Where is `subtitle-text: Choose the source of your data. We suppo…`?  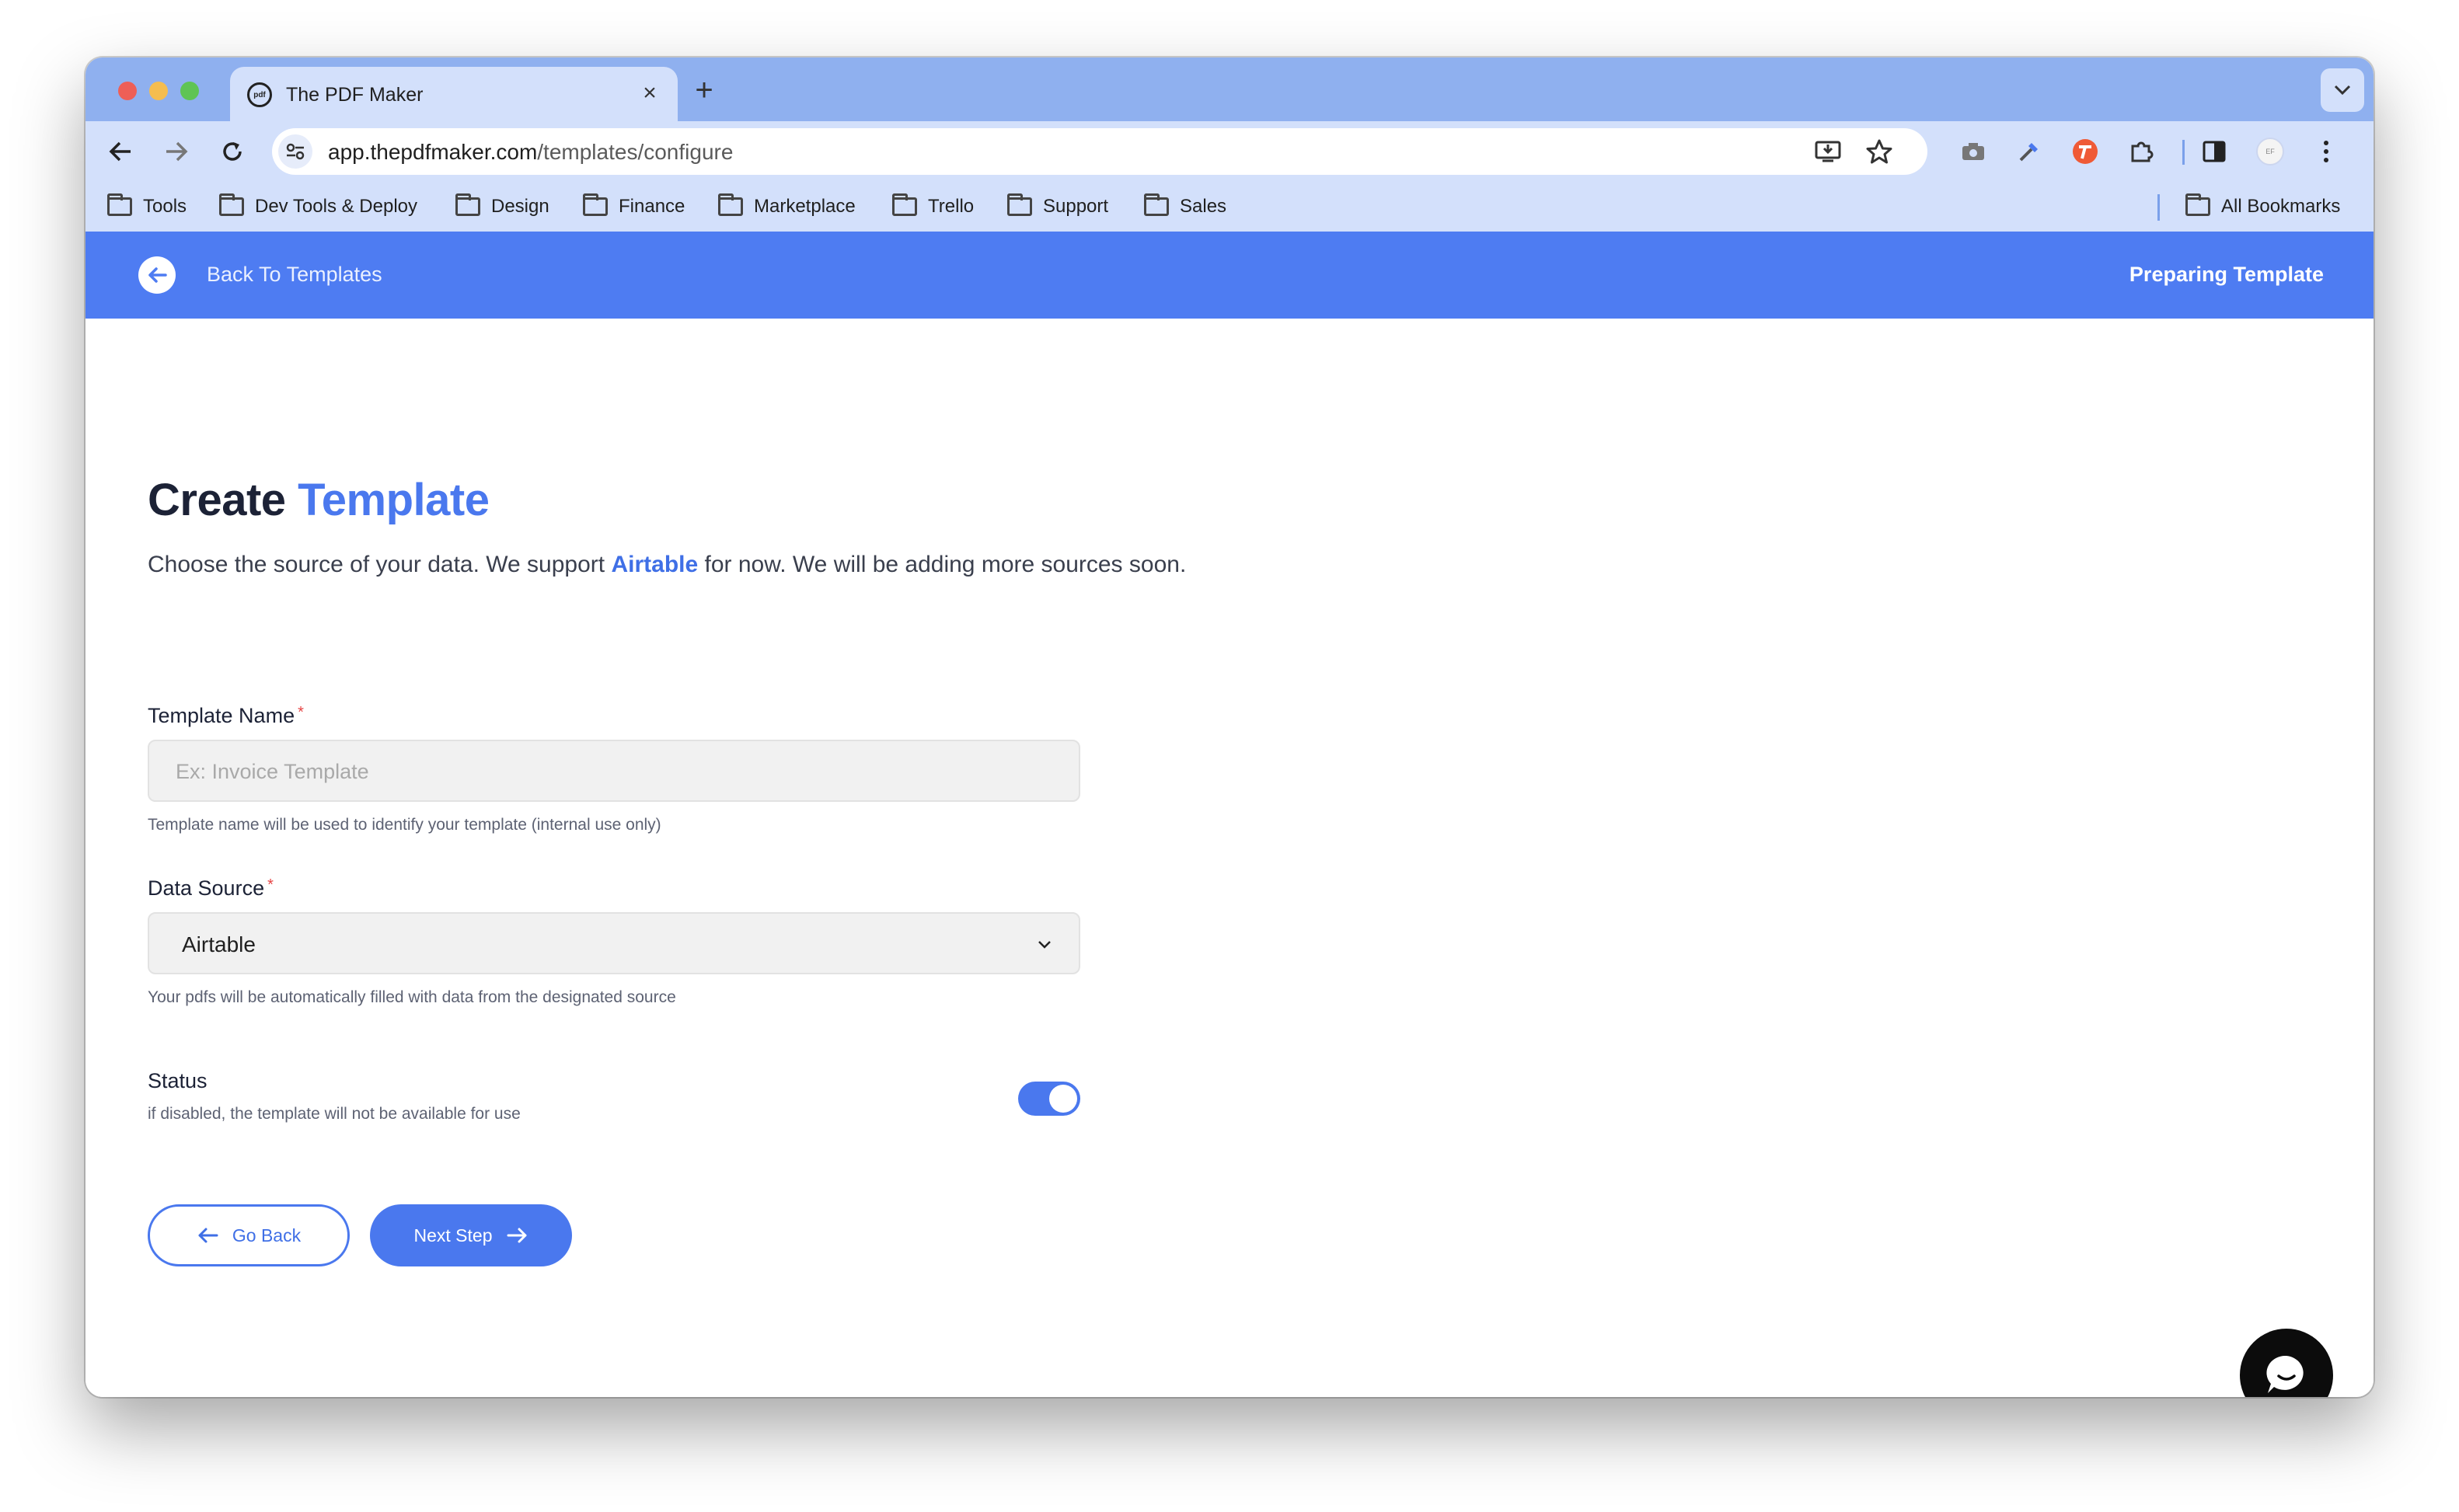 subtitle-text: Choose the source of your data. We suppo… is located at coordinates (376, 564).